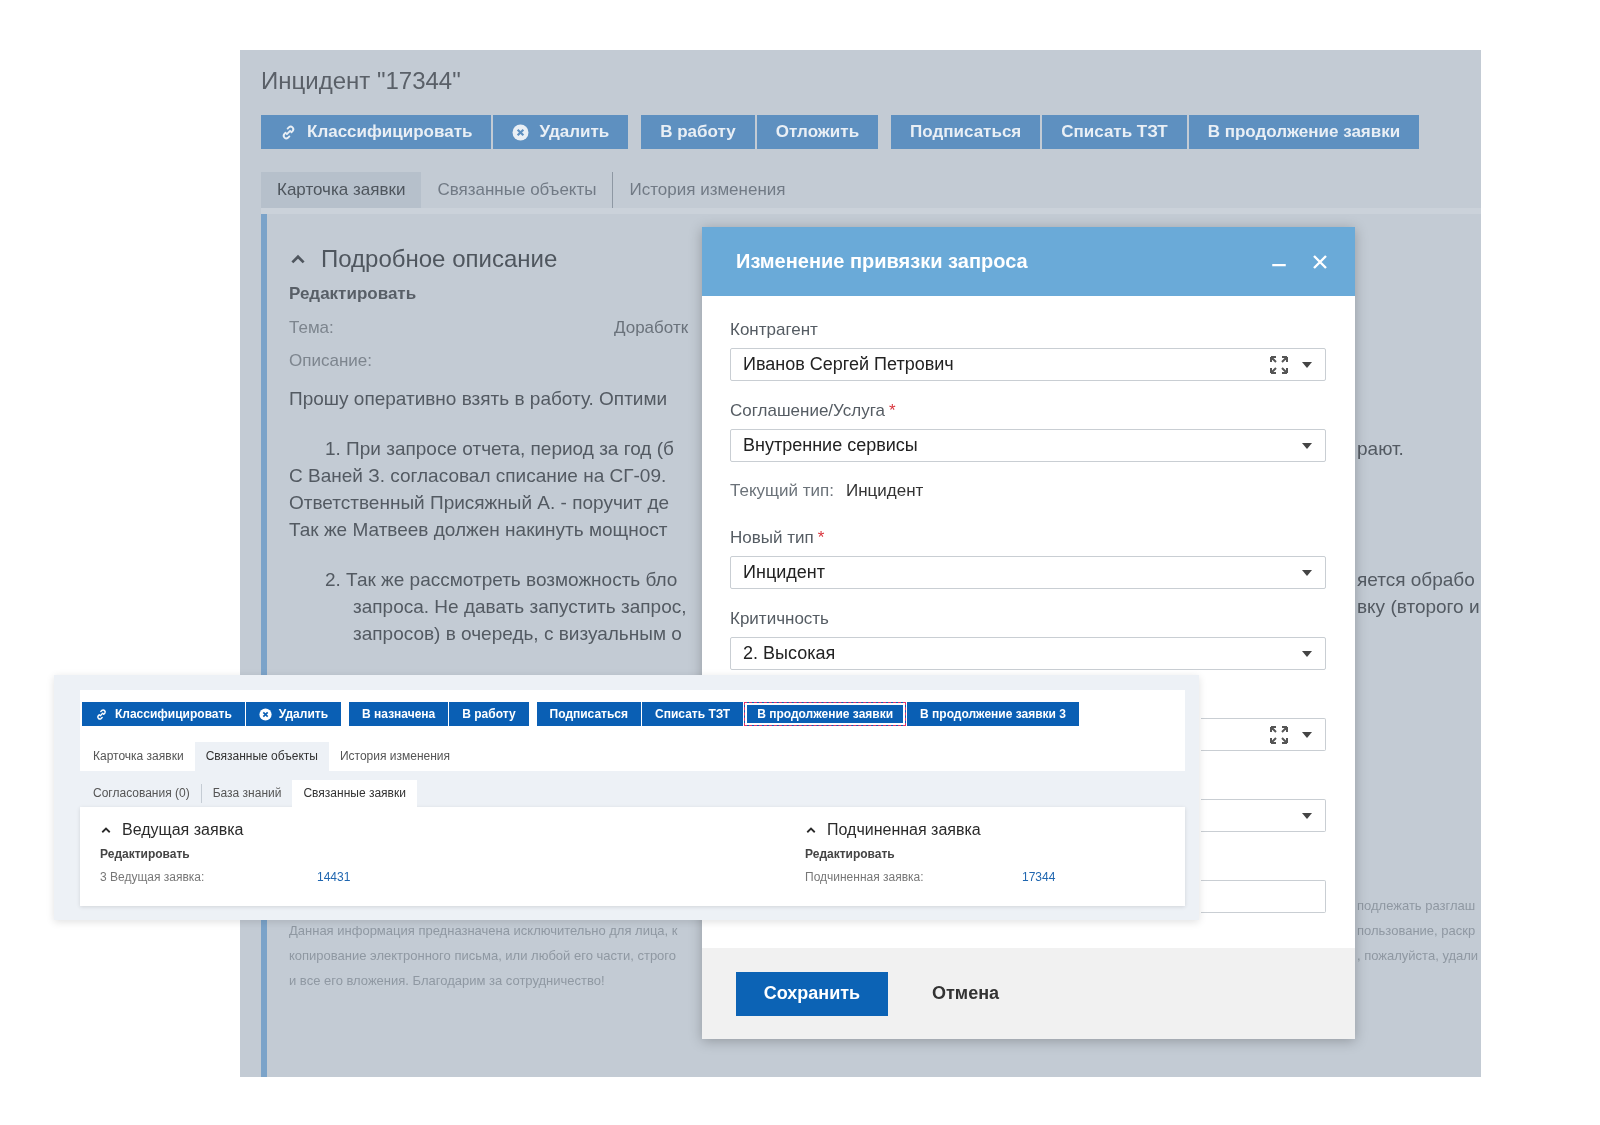 This screenshot has width=1600, height=1125. Describe the element at coordinates (884, 491) in the screenshot. I see `field-value: Инцидент` at that location.